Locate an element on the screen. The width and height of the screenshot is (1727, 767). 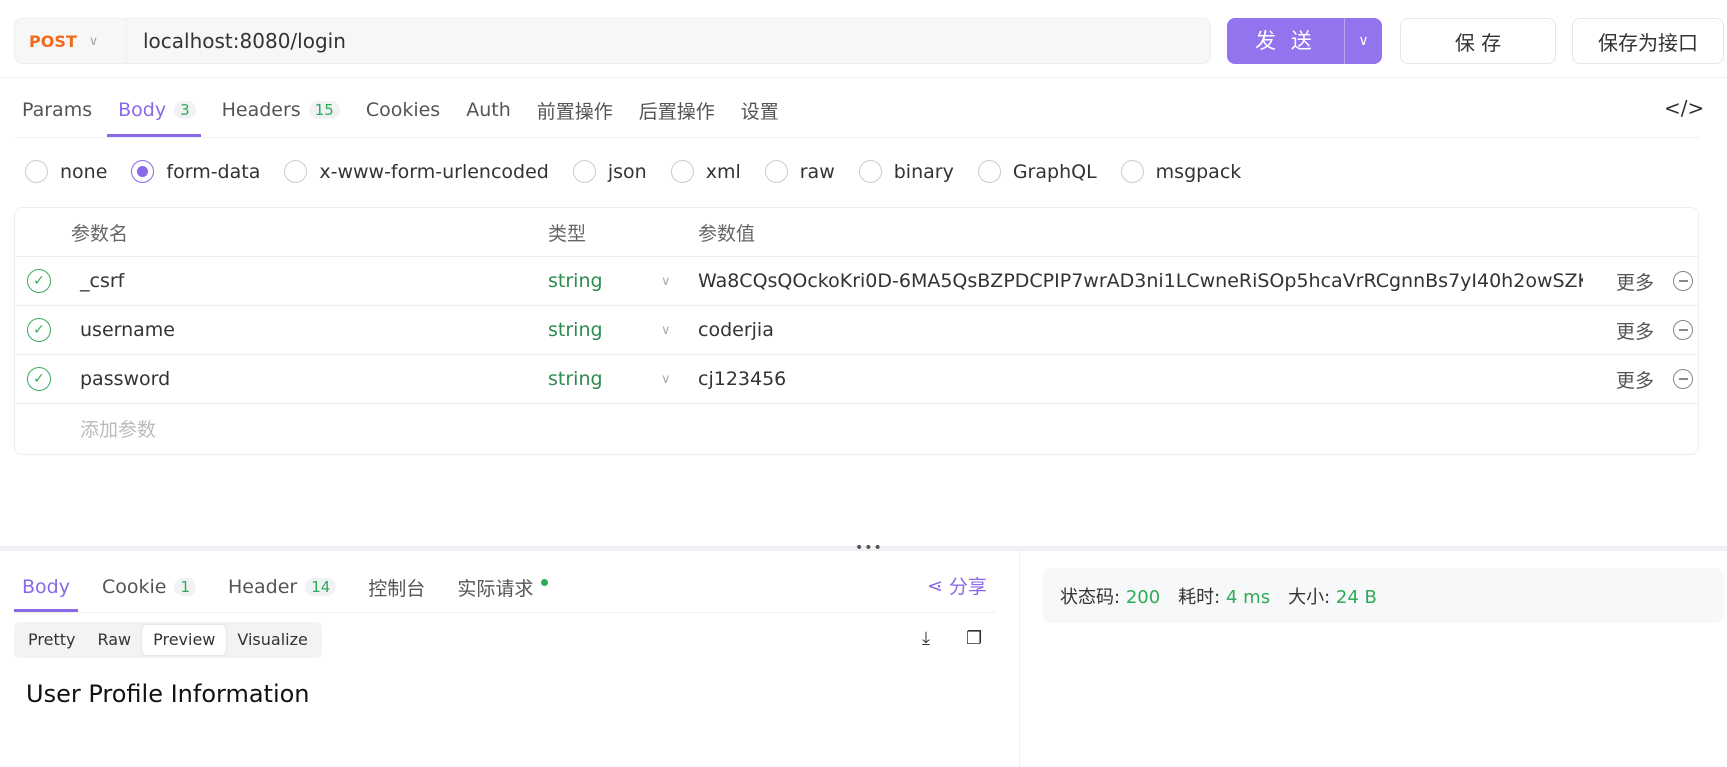
status-code: 200 is located at coordinates (1143, 597).